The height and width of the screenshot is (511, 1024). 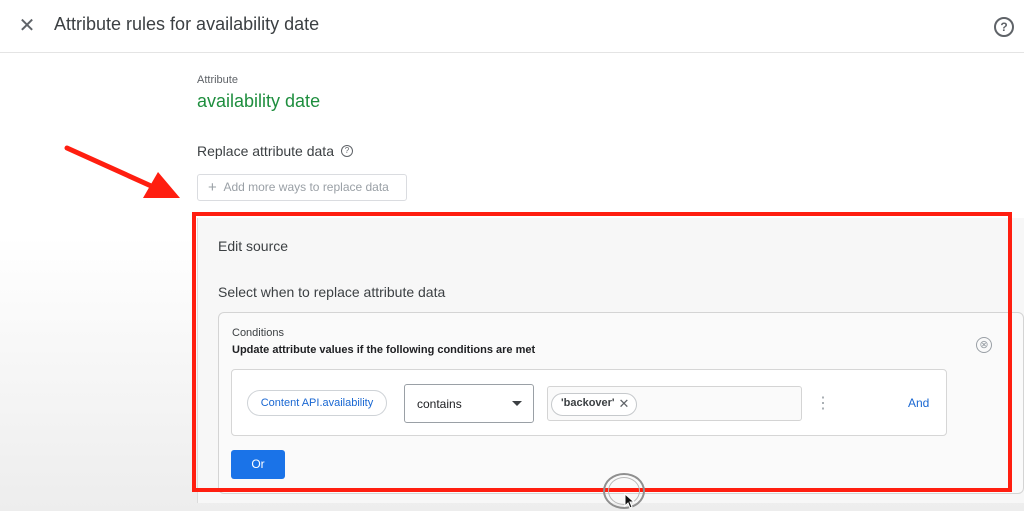 What do you see at coordinates (347, 151) in the screenshot?
I see `replace-help-icon: ?` at bounding box center [347, 151].